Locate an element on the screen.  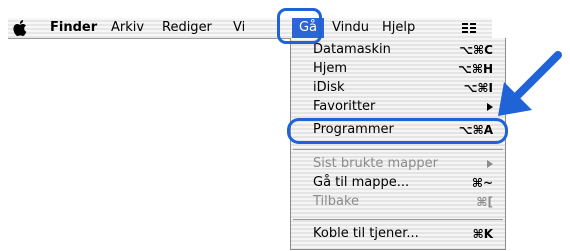
menu-arkiv: Arkiv is located at coordinates (127, 28).